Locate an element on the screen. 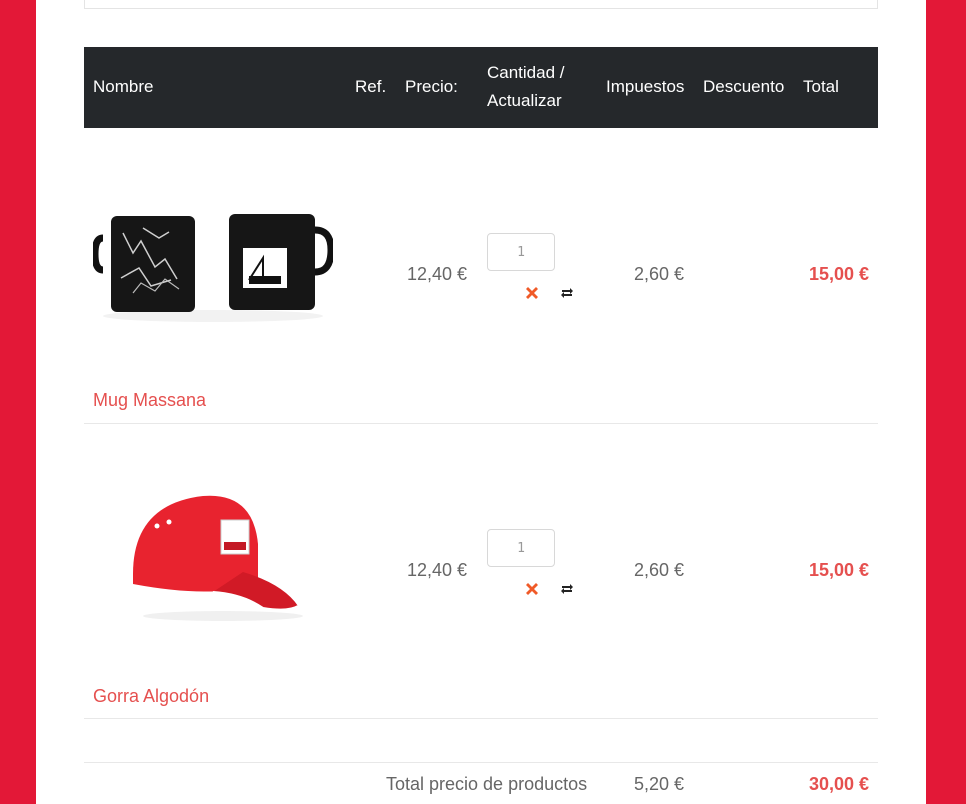 This screenshot has width=966, height=804. header-price: Precio: is located at coordinates (431, 86).